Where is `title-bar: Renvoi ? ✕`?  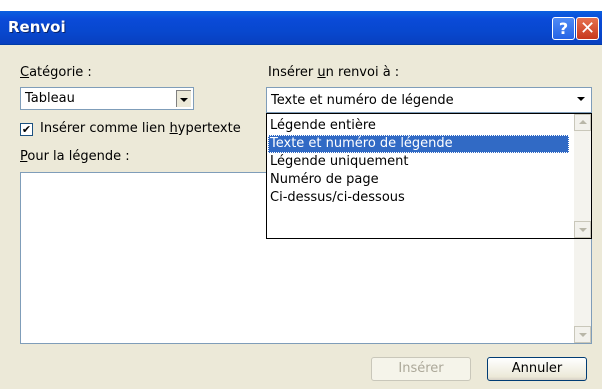
title-bar: Renvoi ? ✕ is located at coordinates (301, 28).